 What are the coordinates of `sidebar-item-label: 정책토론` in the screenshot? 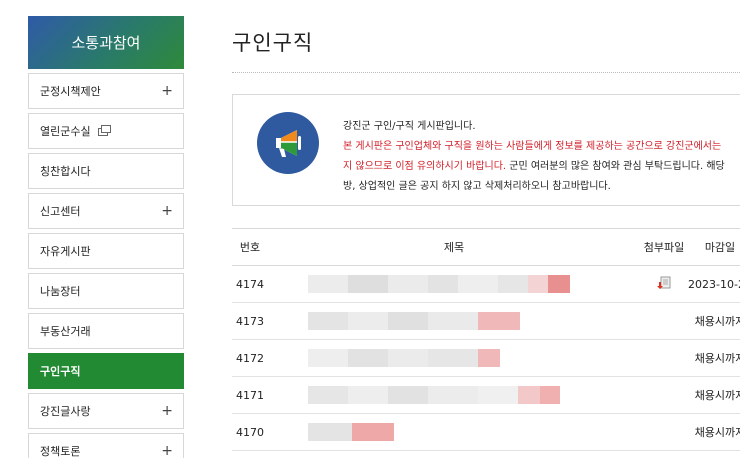 It's located at (60, 451).